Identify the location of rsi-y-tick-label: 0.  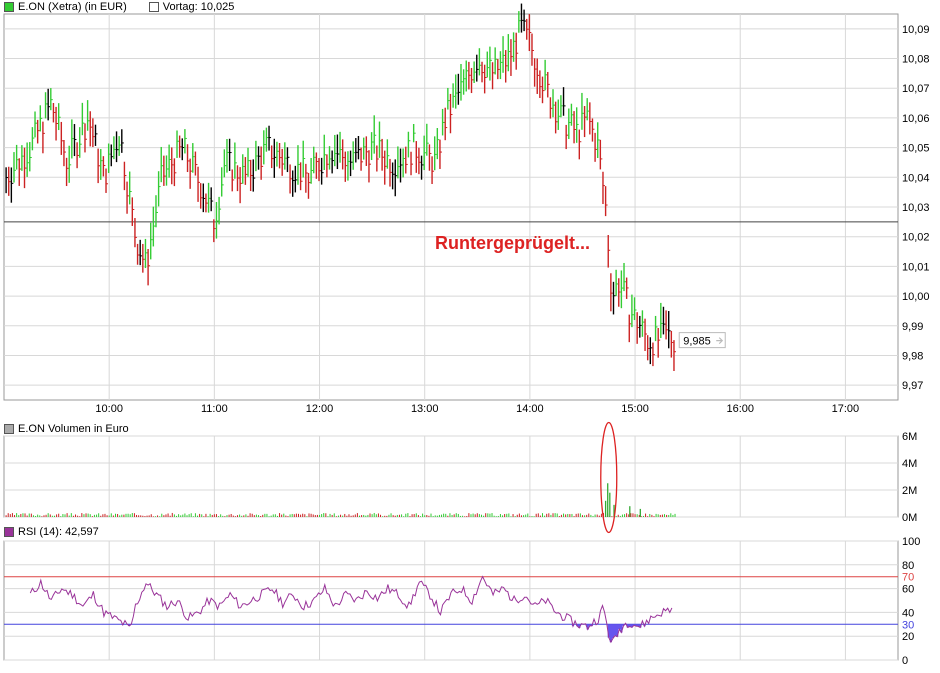
(905, 661).